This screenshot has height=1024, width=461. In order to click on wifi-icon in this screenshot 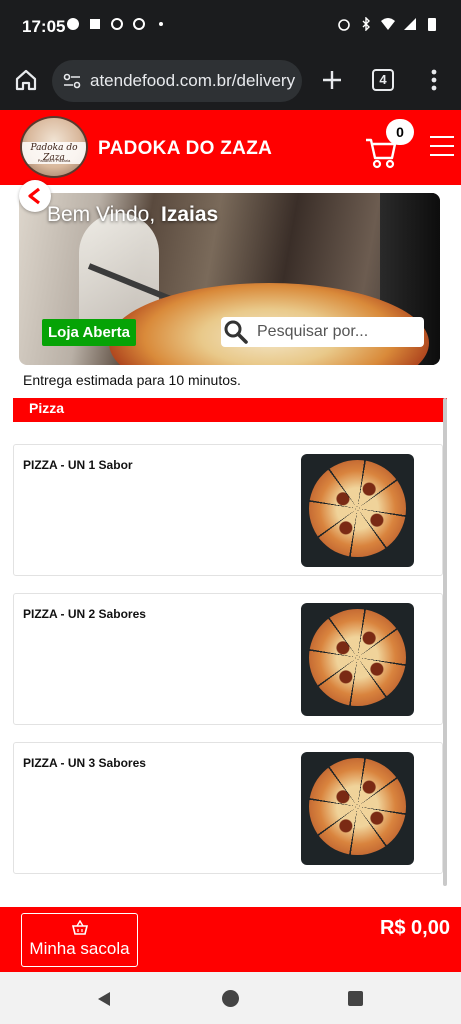, I will do `click(388, 24)`.